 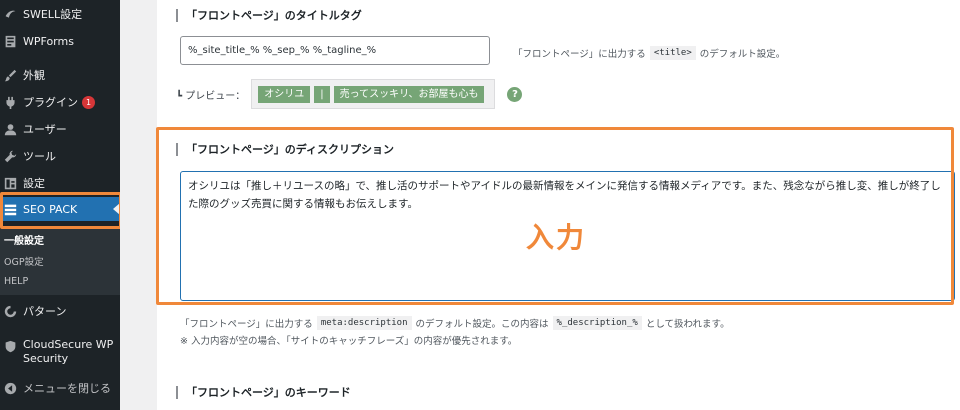 I want to click on title-preview: ┗ プレビュー： オシリユ | 売ってスッキリ、お部屋も心も ?, so click(x=349, y=94).